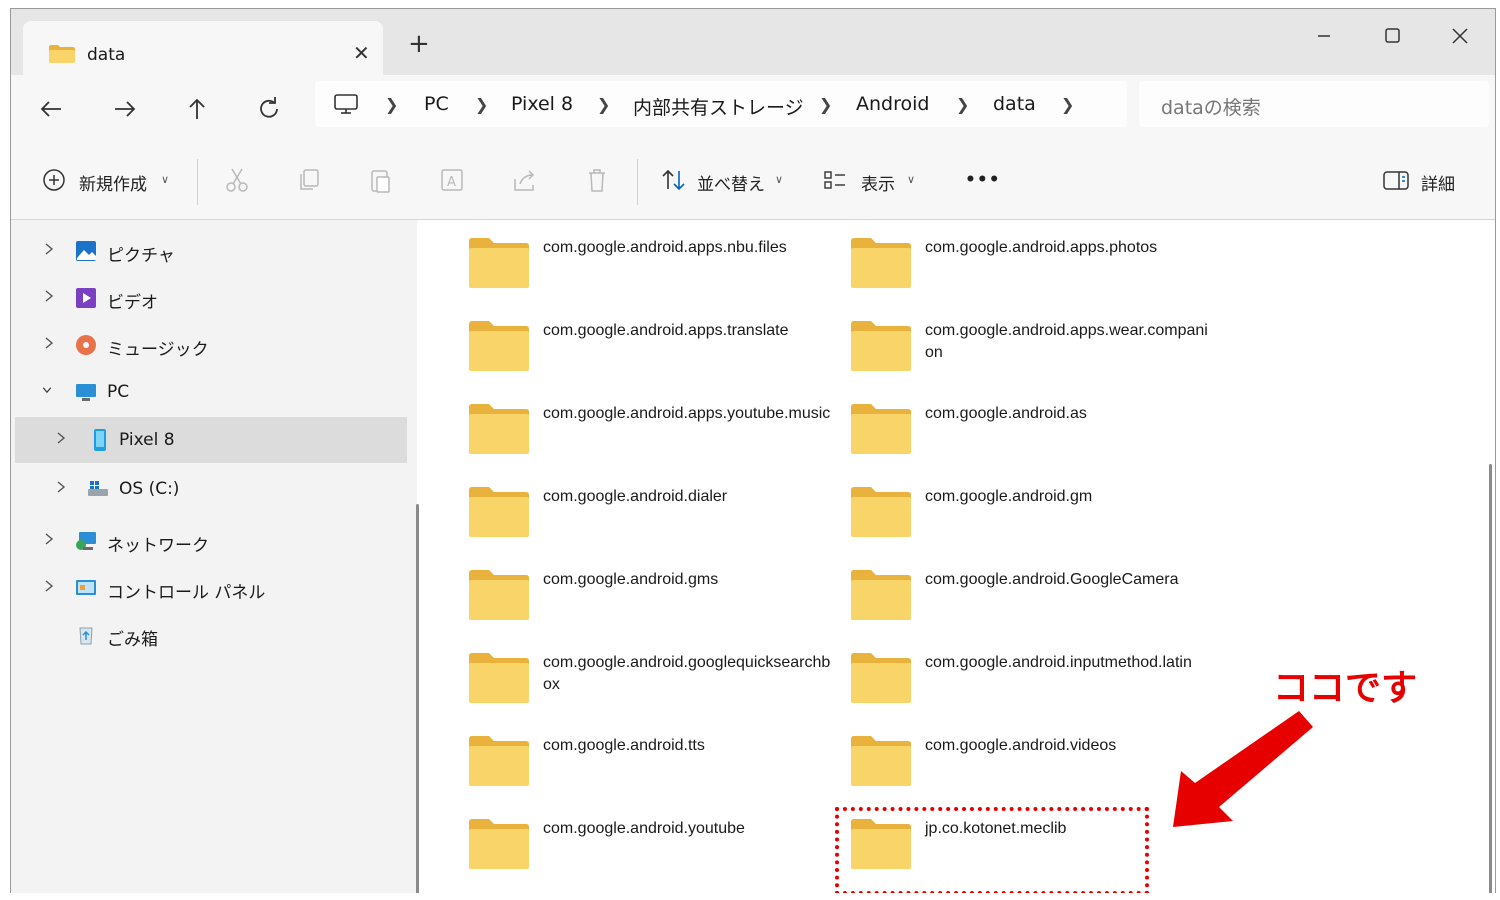 The height and width of the screenshot is (900, 1500). Describe the element at coordinates (100, 440) in the screenshot. I see `phone-icon` at that location.